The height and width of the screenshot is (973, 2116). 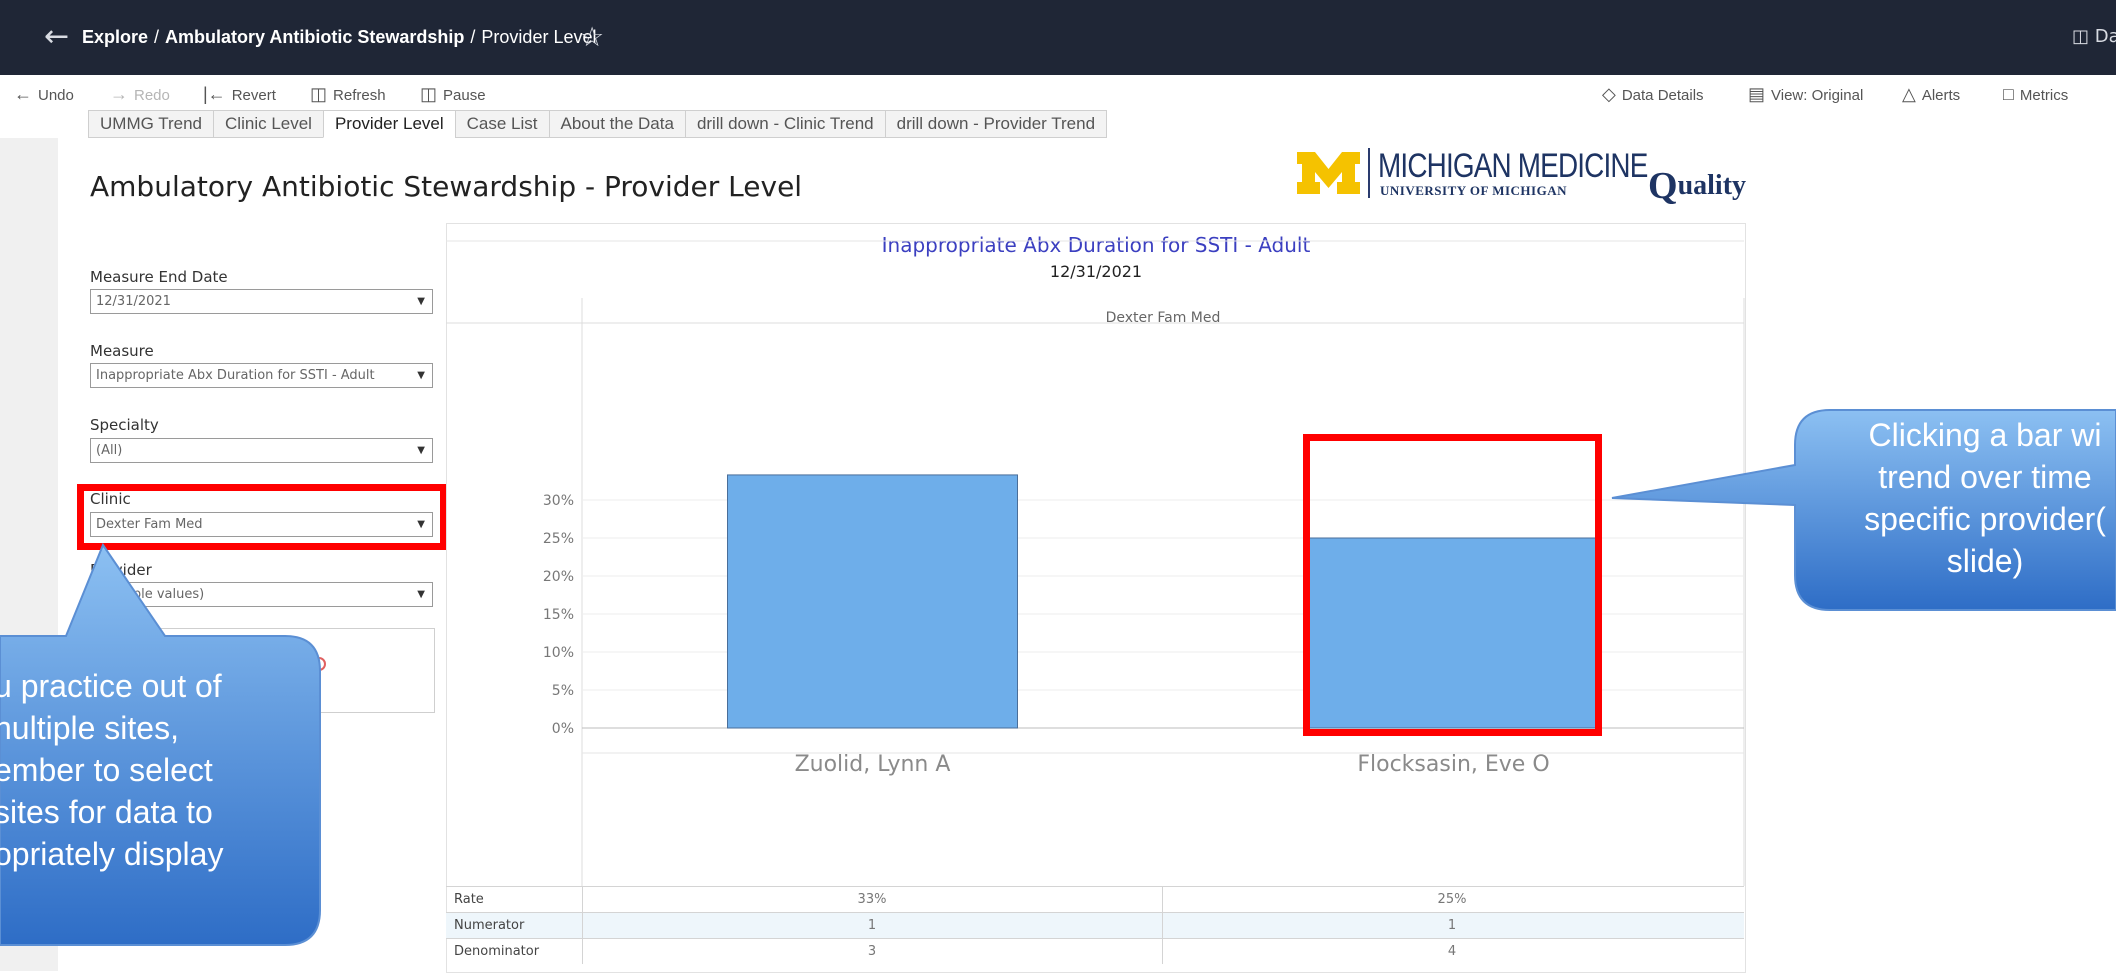 I want to click on callout-line: trend over time, so click(x=1985, y=477).